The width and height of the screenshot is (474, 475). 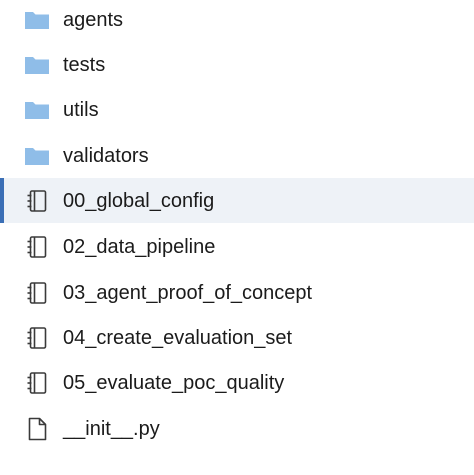 I want to click on list-item-file-init-py: __init__.py, so click(x=237, y=428).